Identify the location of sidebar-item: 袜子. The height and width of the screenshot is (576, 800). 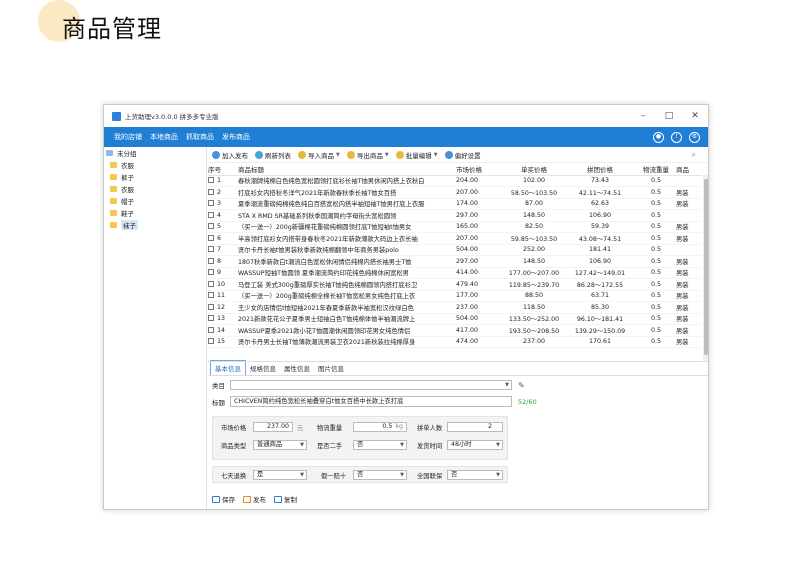
(155, 225).